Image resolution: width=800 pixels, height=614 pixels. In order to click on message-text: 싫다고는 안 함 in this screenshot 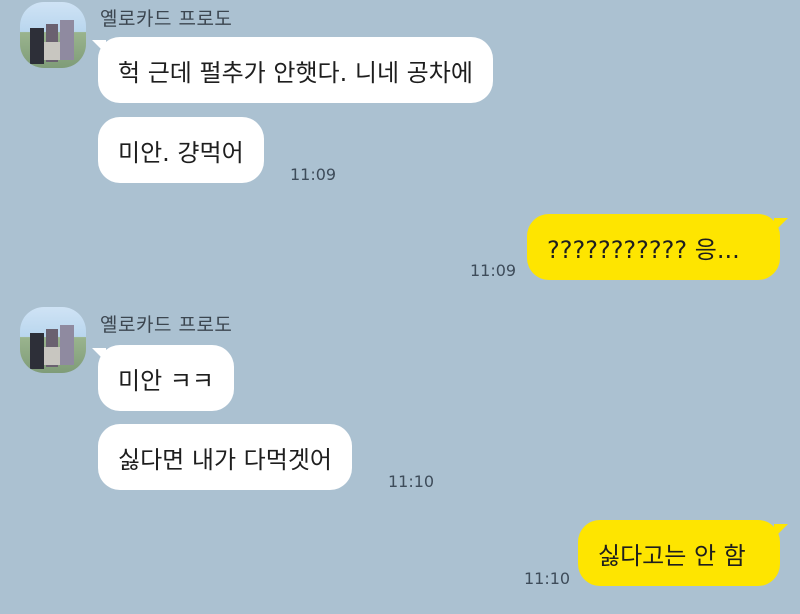, I will do `click(672, 555)`.